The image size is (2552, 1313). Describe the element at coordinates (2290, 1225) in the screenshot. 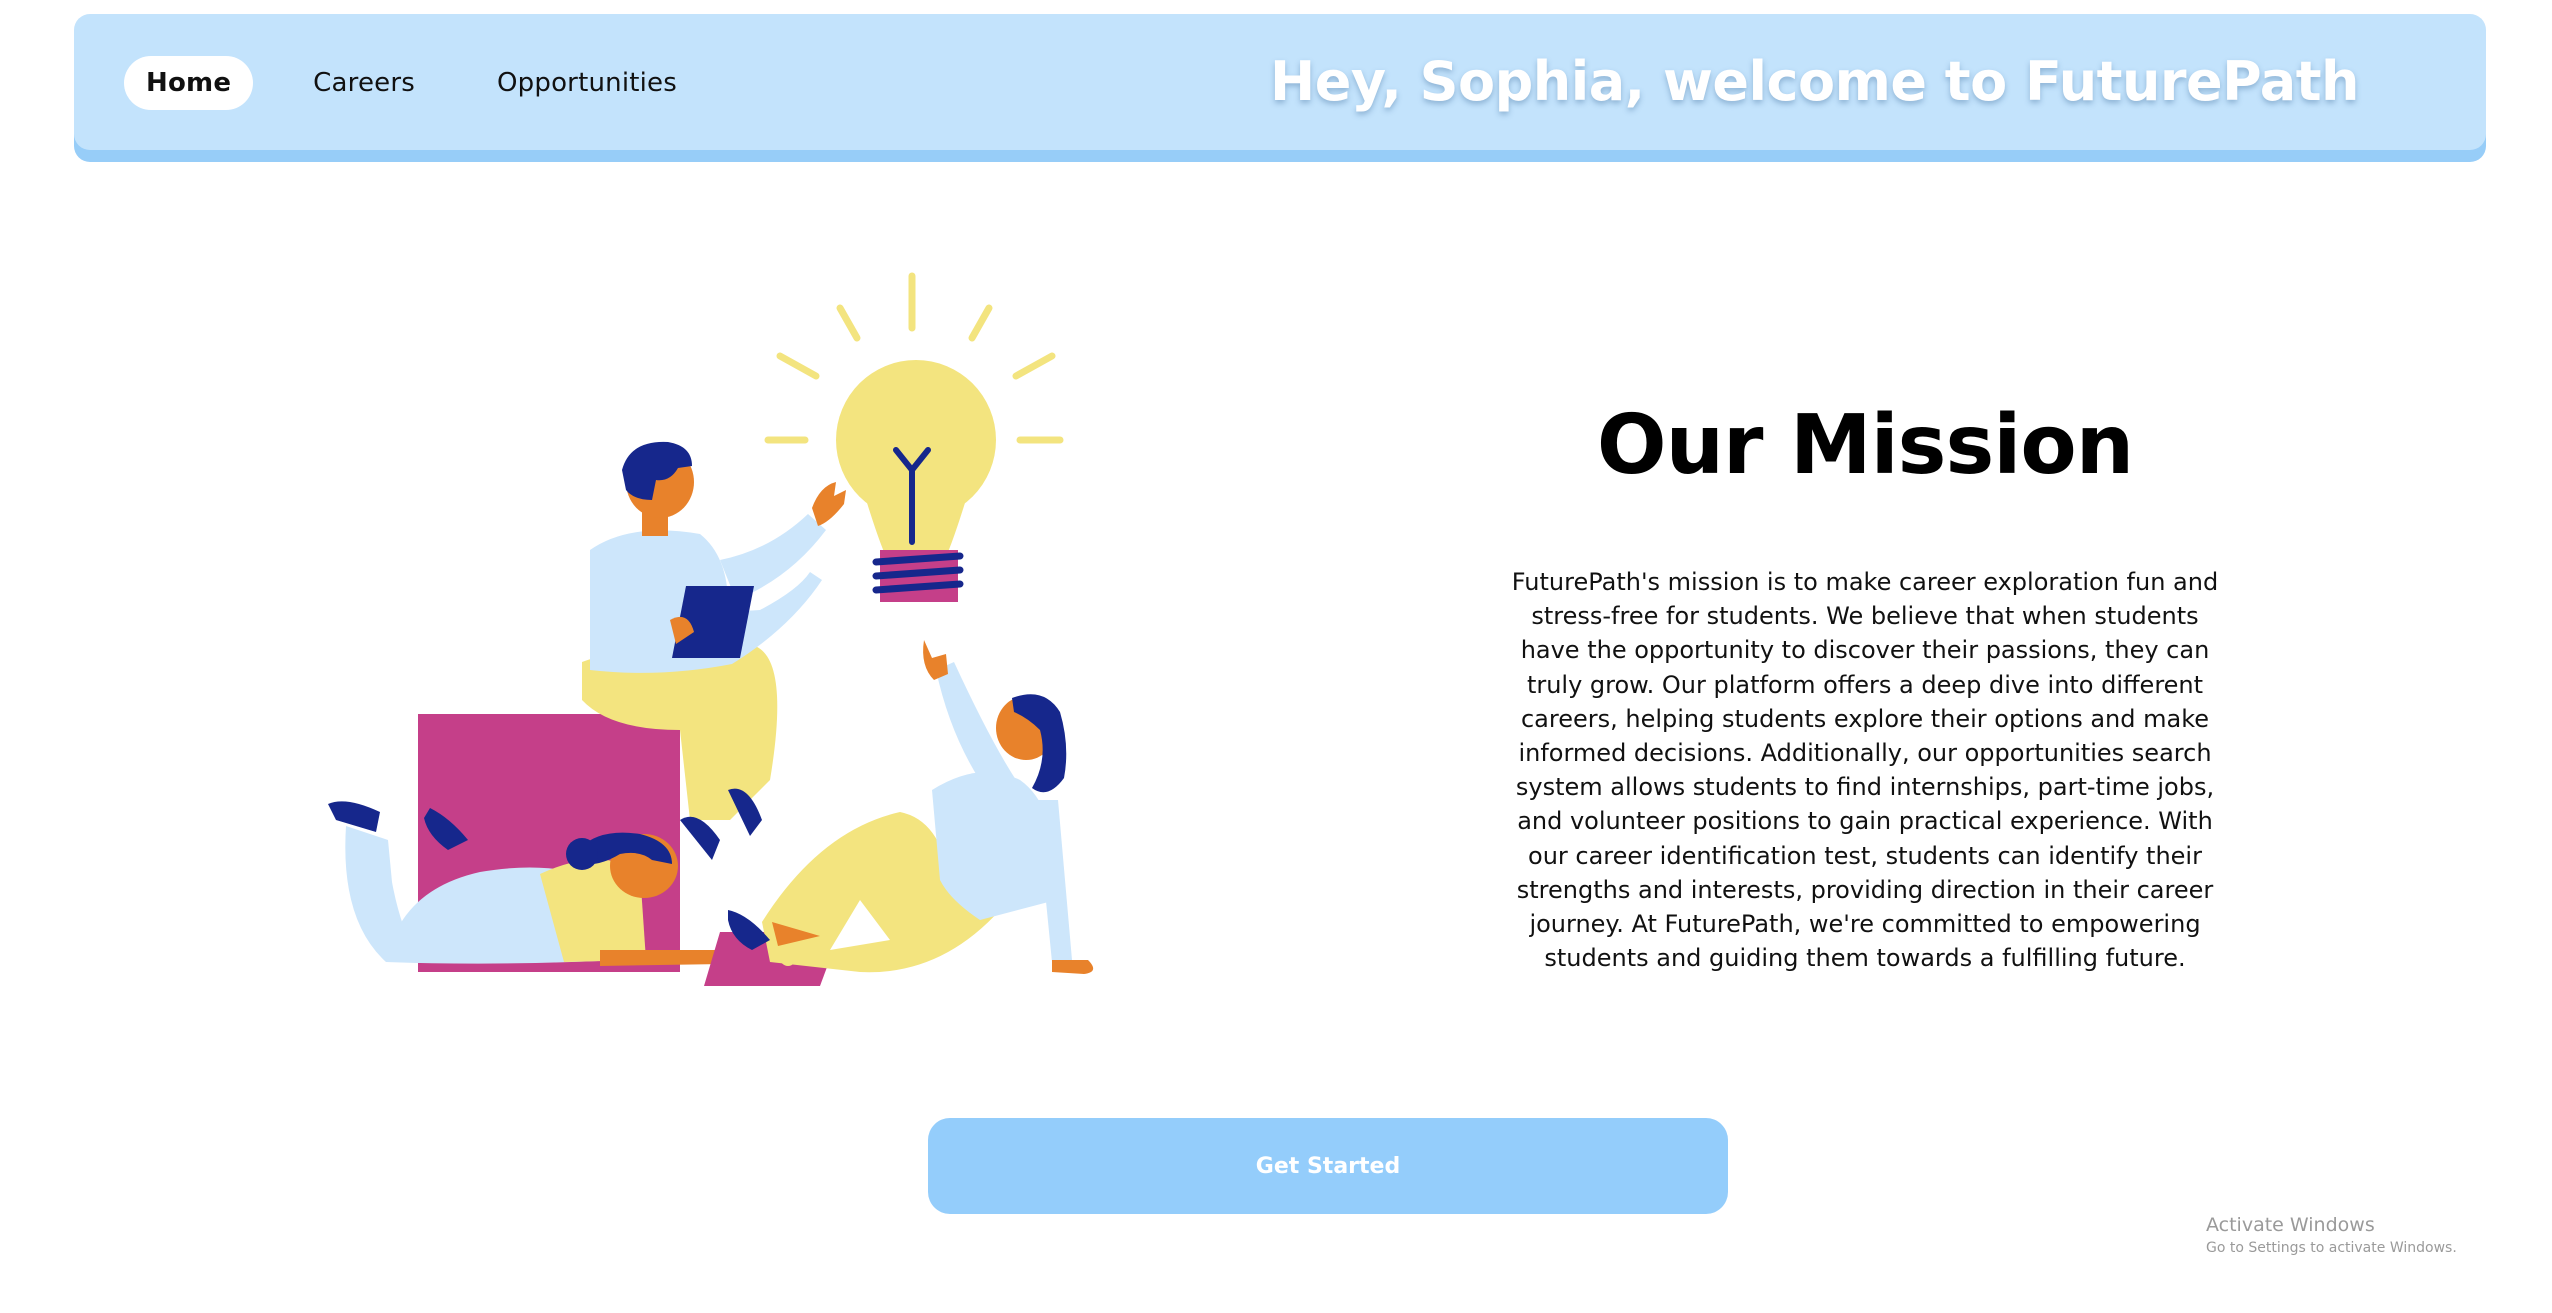

I see `watermark-title: Activate Windows` at that location.